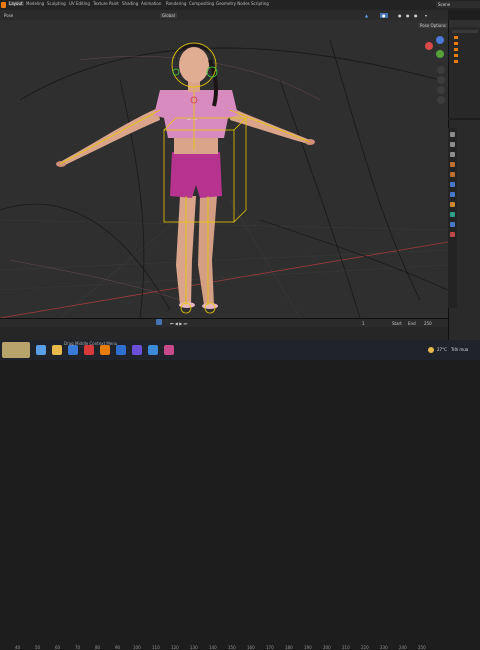 The height and width of the screenshot is (650, 480). Describe the element at coordinates (176, 3) in the screenshot. I see `tab-rendering: Rendering` at that location.